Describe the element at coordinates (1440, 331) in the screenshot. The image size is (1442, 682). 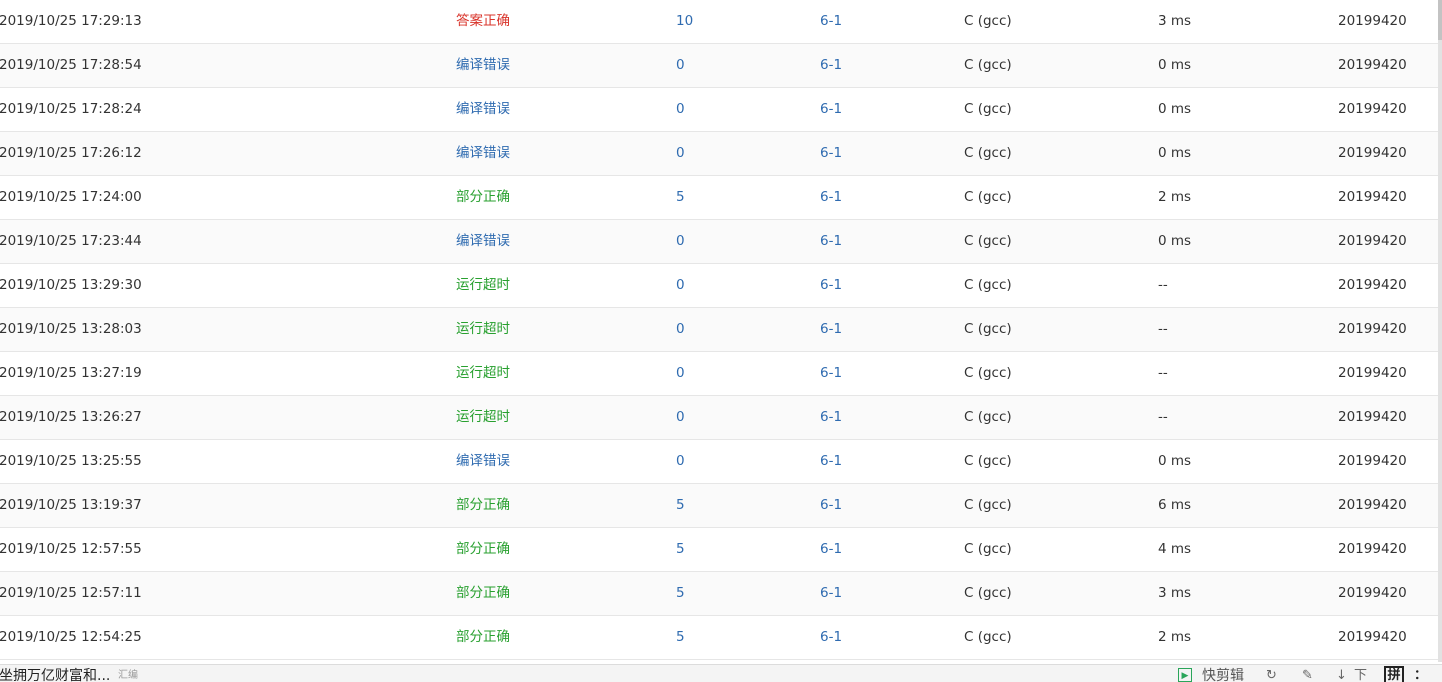
I see `vertical-scrollbar` at that location.